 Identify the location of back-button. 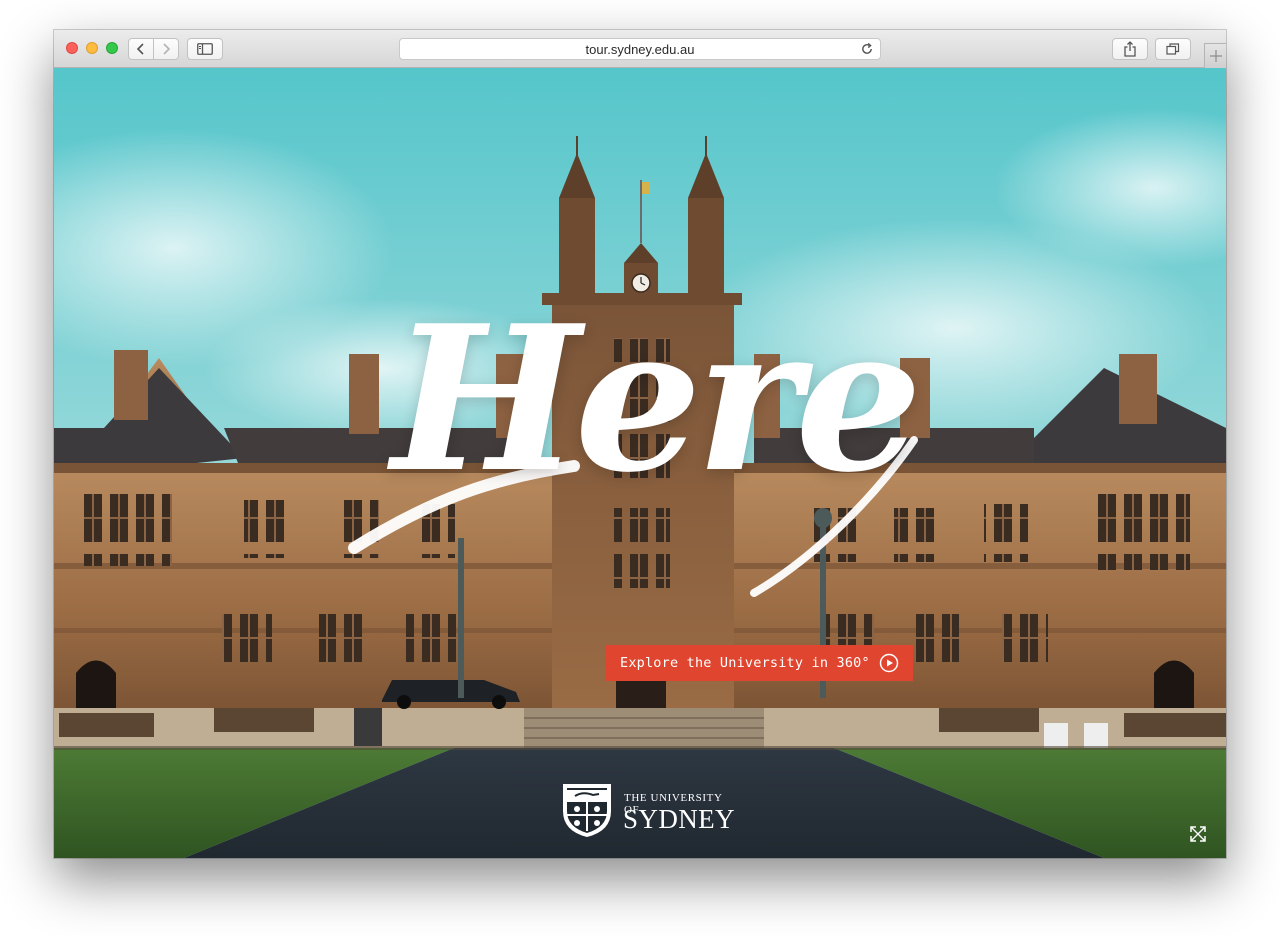
(141, 49).